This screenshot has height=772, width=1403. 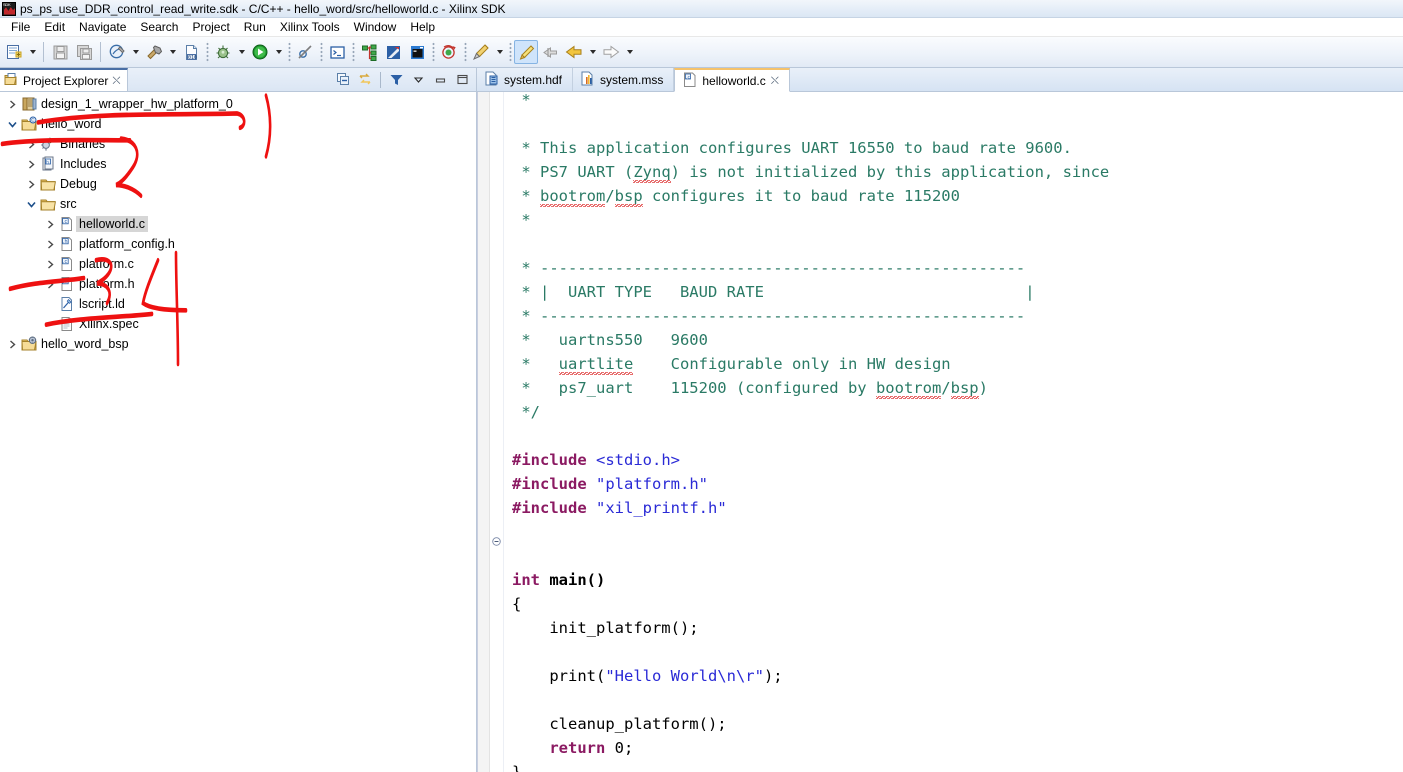 What do you see at coordinates (238, 244) in the screenshot?
I see `tree-item-platform-config-h: .h platform_config.h` at bounding box center [238, 244].